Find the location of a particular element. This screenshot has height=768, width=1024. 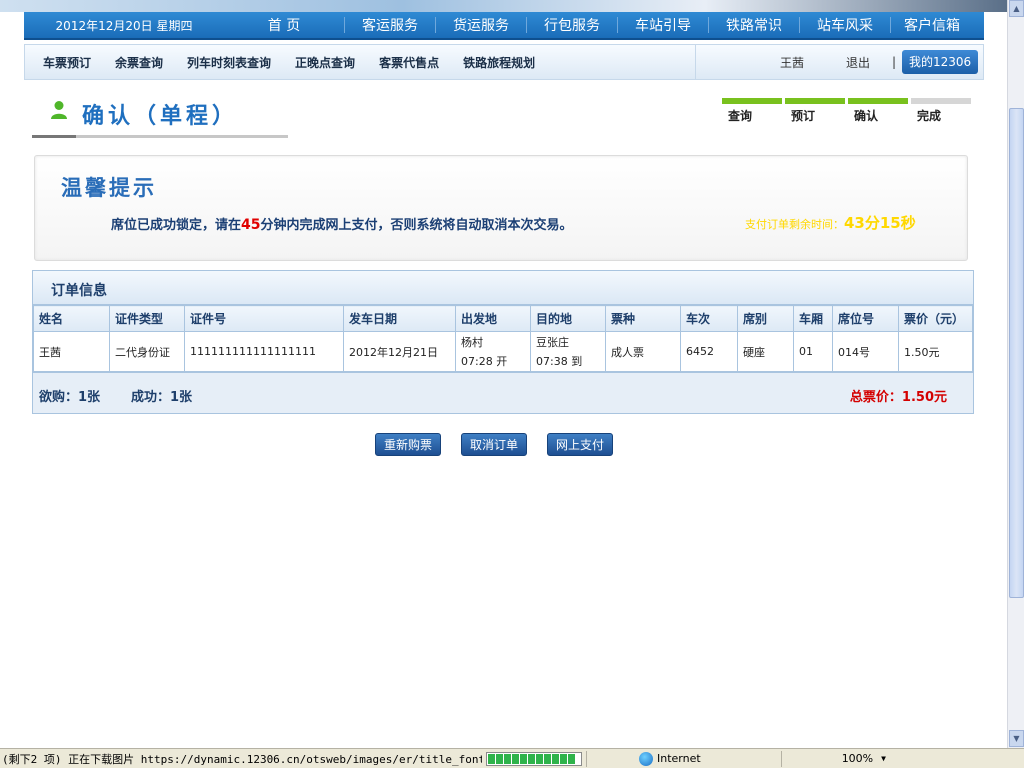

cell-to: 豆张庄 07:38 到 is located at coordinates (568, 351).